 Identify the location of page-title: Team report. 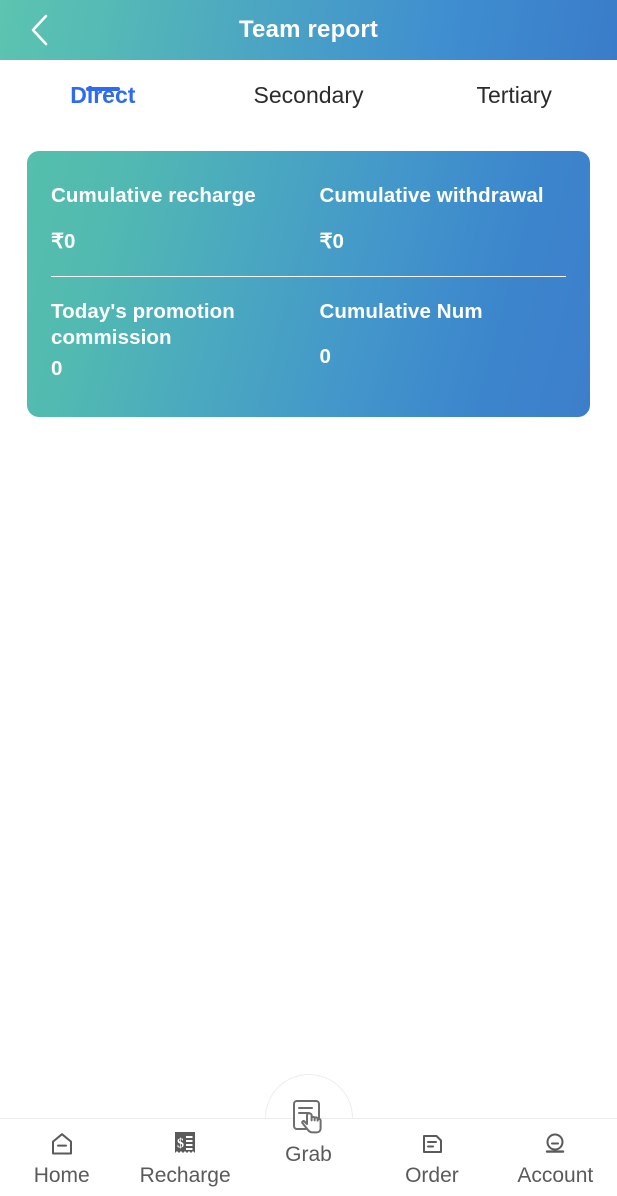
(308, 29).